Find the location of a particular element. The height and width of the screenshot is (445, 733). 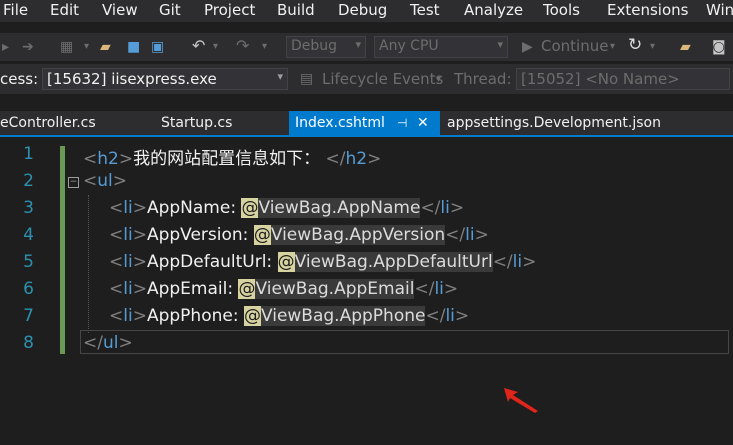

platform-value: Any CPU is located at coordinates (409, 46).